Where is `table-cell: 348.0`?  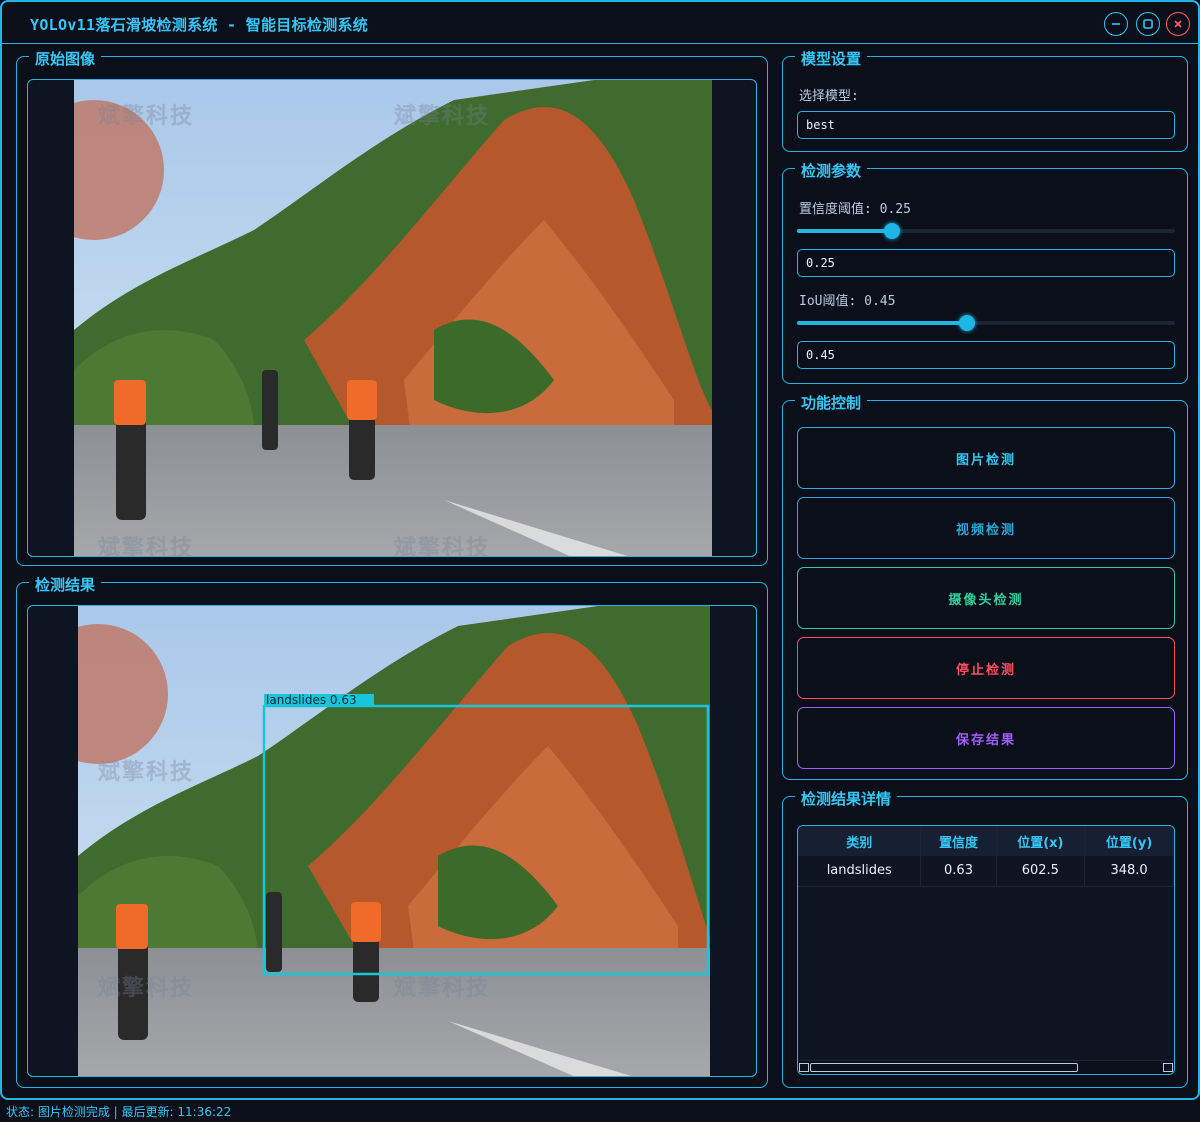
table-cell: 348.0 is located at coordinates (1129, 871).